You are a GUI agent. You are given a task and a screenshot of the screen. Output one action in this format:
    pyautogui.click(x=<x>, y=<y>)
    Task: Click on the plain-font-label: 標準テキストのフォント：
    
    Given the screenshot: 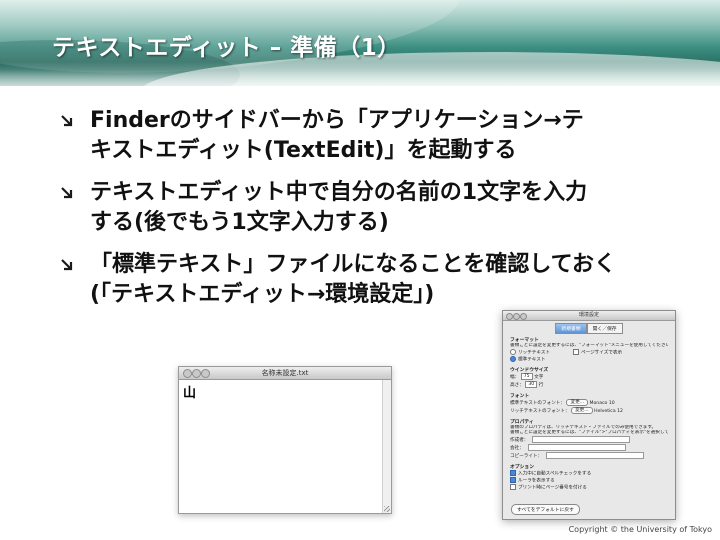 What is the action you would take?
    pyautogui.click(x=537, y=403)
    